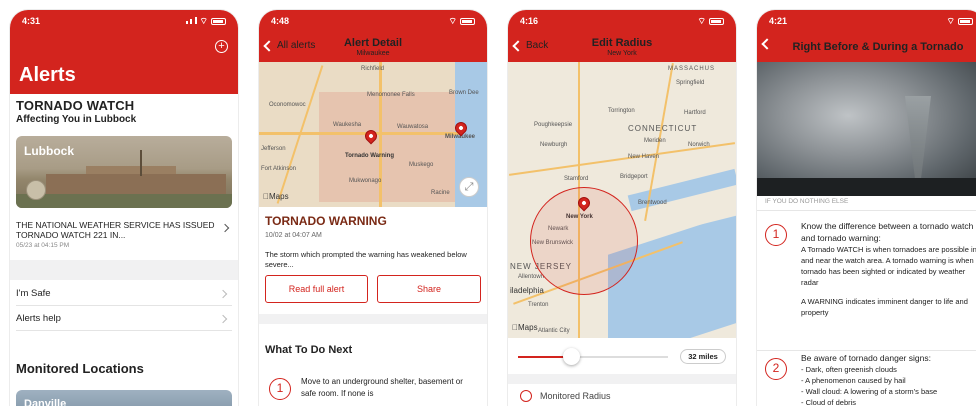  I want to click on monitored-location-card: Danville, so click(124, 398).